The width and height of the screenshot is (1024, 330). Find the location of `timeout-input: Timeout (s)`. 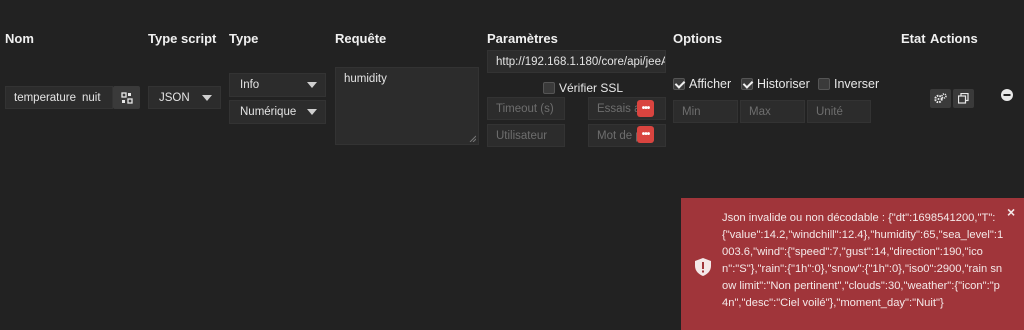

timeout-input: Timeout (s) is located at coordinates (526, 108).